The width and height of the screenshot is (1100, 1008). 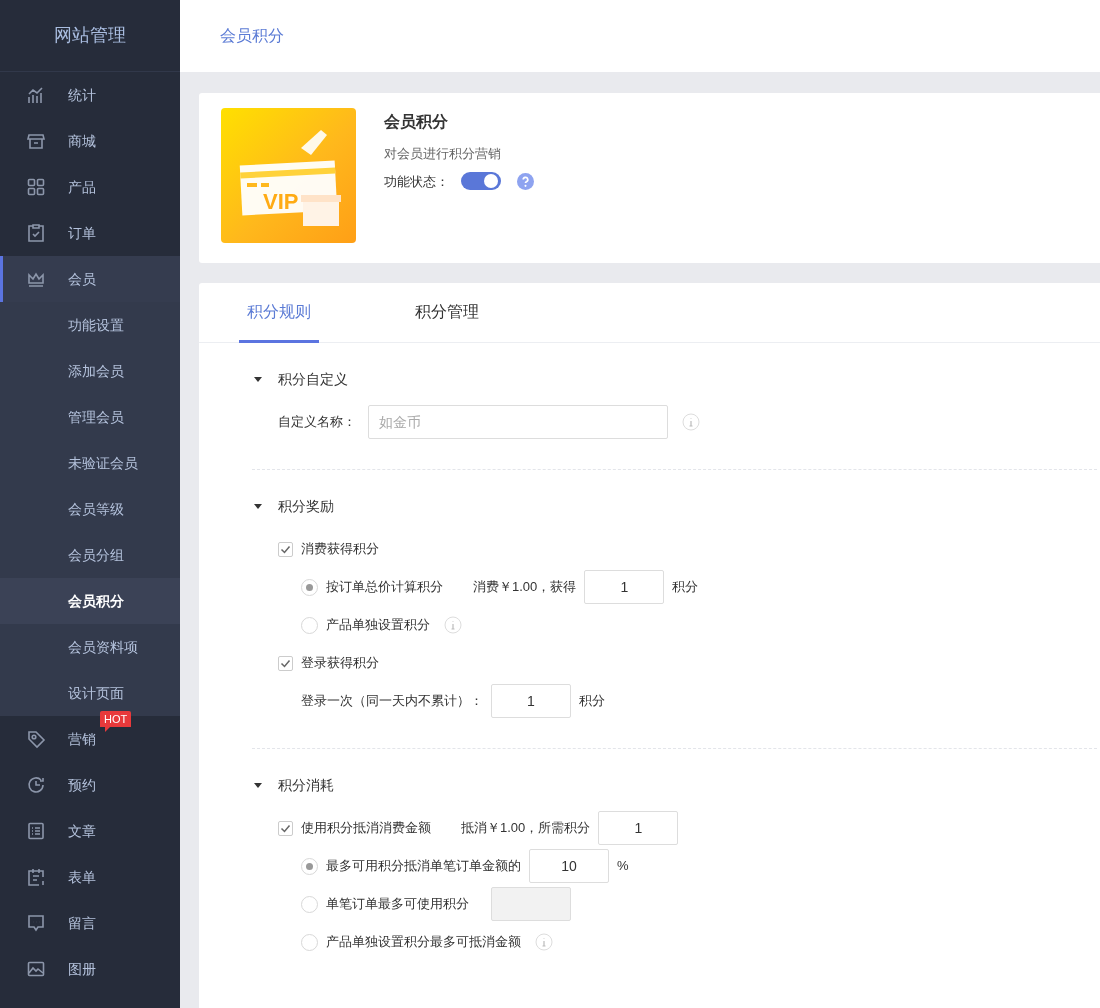 What do you see at coordinates (90, 187) in the screenshot?
I see `sidebar-item: 产品` at bounding box center [90, 187].